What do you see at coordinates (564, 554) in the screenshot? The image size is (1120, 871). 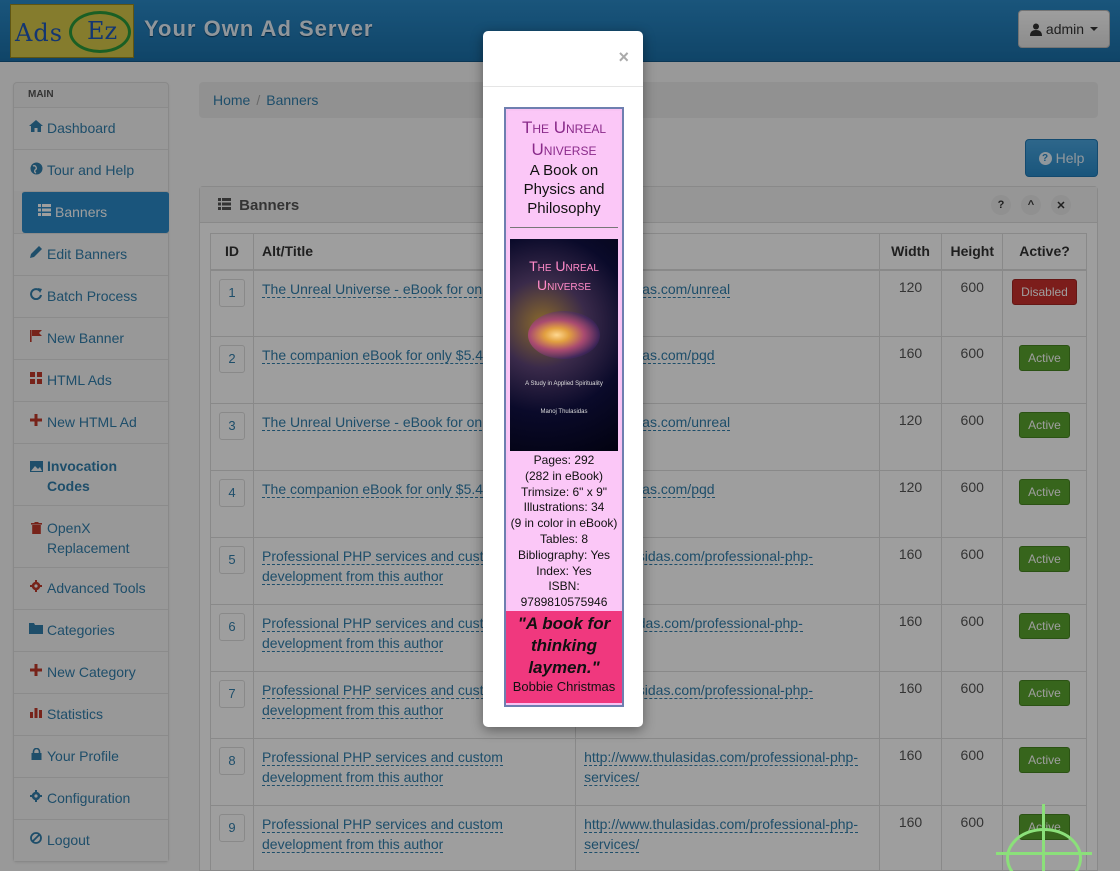 I see `spec-line: Bibliography: Yes` at bounding box center [564, 554].